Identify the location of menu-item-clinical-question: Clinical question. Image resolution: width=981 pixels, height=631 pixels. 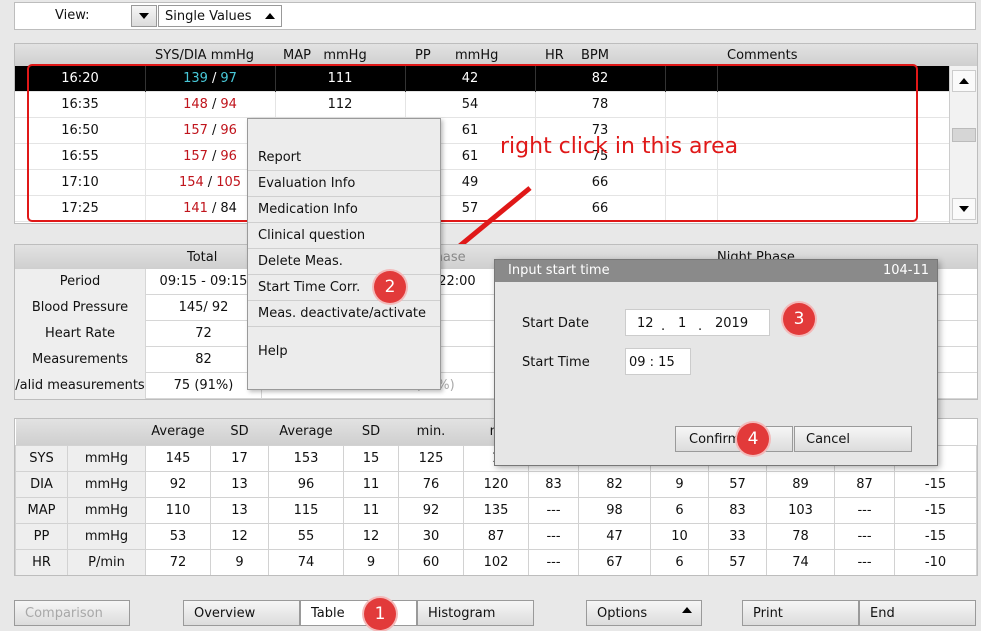
(344, 236).